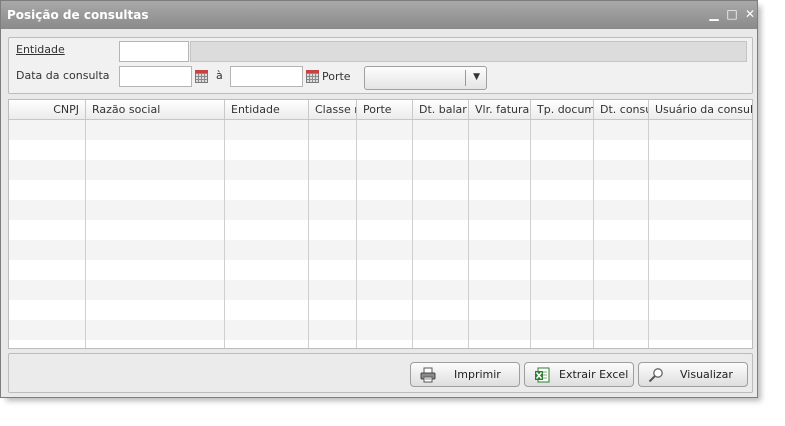 The height and width of the screenshot is (426, 785). Describe the element at coordinates (425, 78) in the screenshot. I see `porte-select: ▼` at that location.